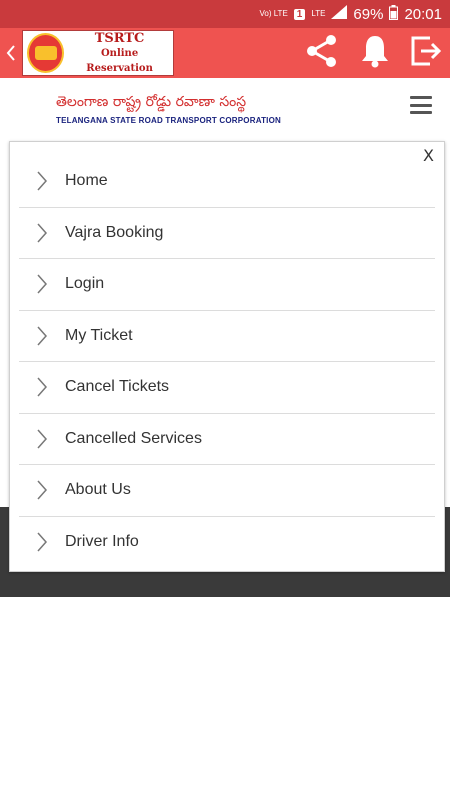 Image resolution: width=450 pixels, height=800 pixels. I want to click on menu-item-my-ticket: My Ticket, so click(227, 336).